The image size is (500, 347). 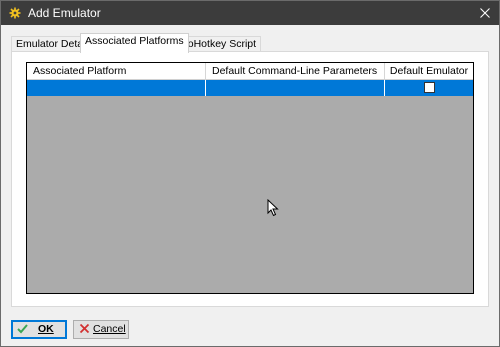 I want to click on title-bar: Add Emulator, so click(x=250, y=13).